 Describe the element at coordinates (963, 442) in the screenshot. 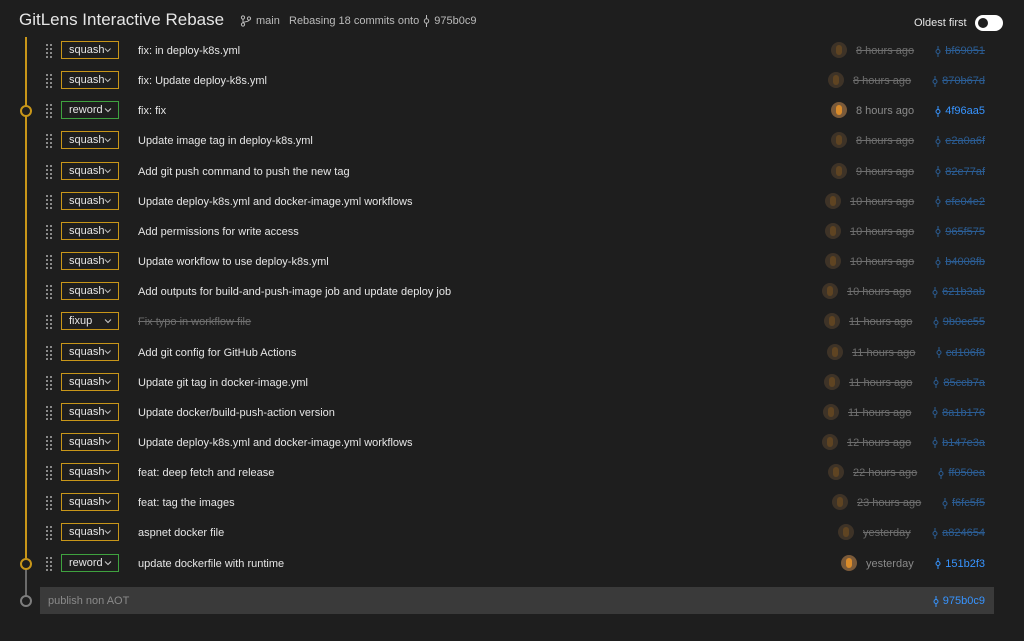

I see `commit-sha-text: b147e3a` at that location.